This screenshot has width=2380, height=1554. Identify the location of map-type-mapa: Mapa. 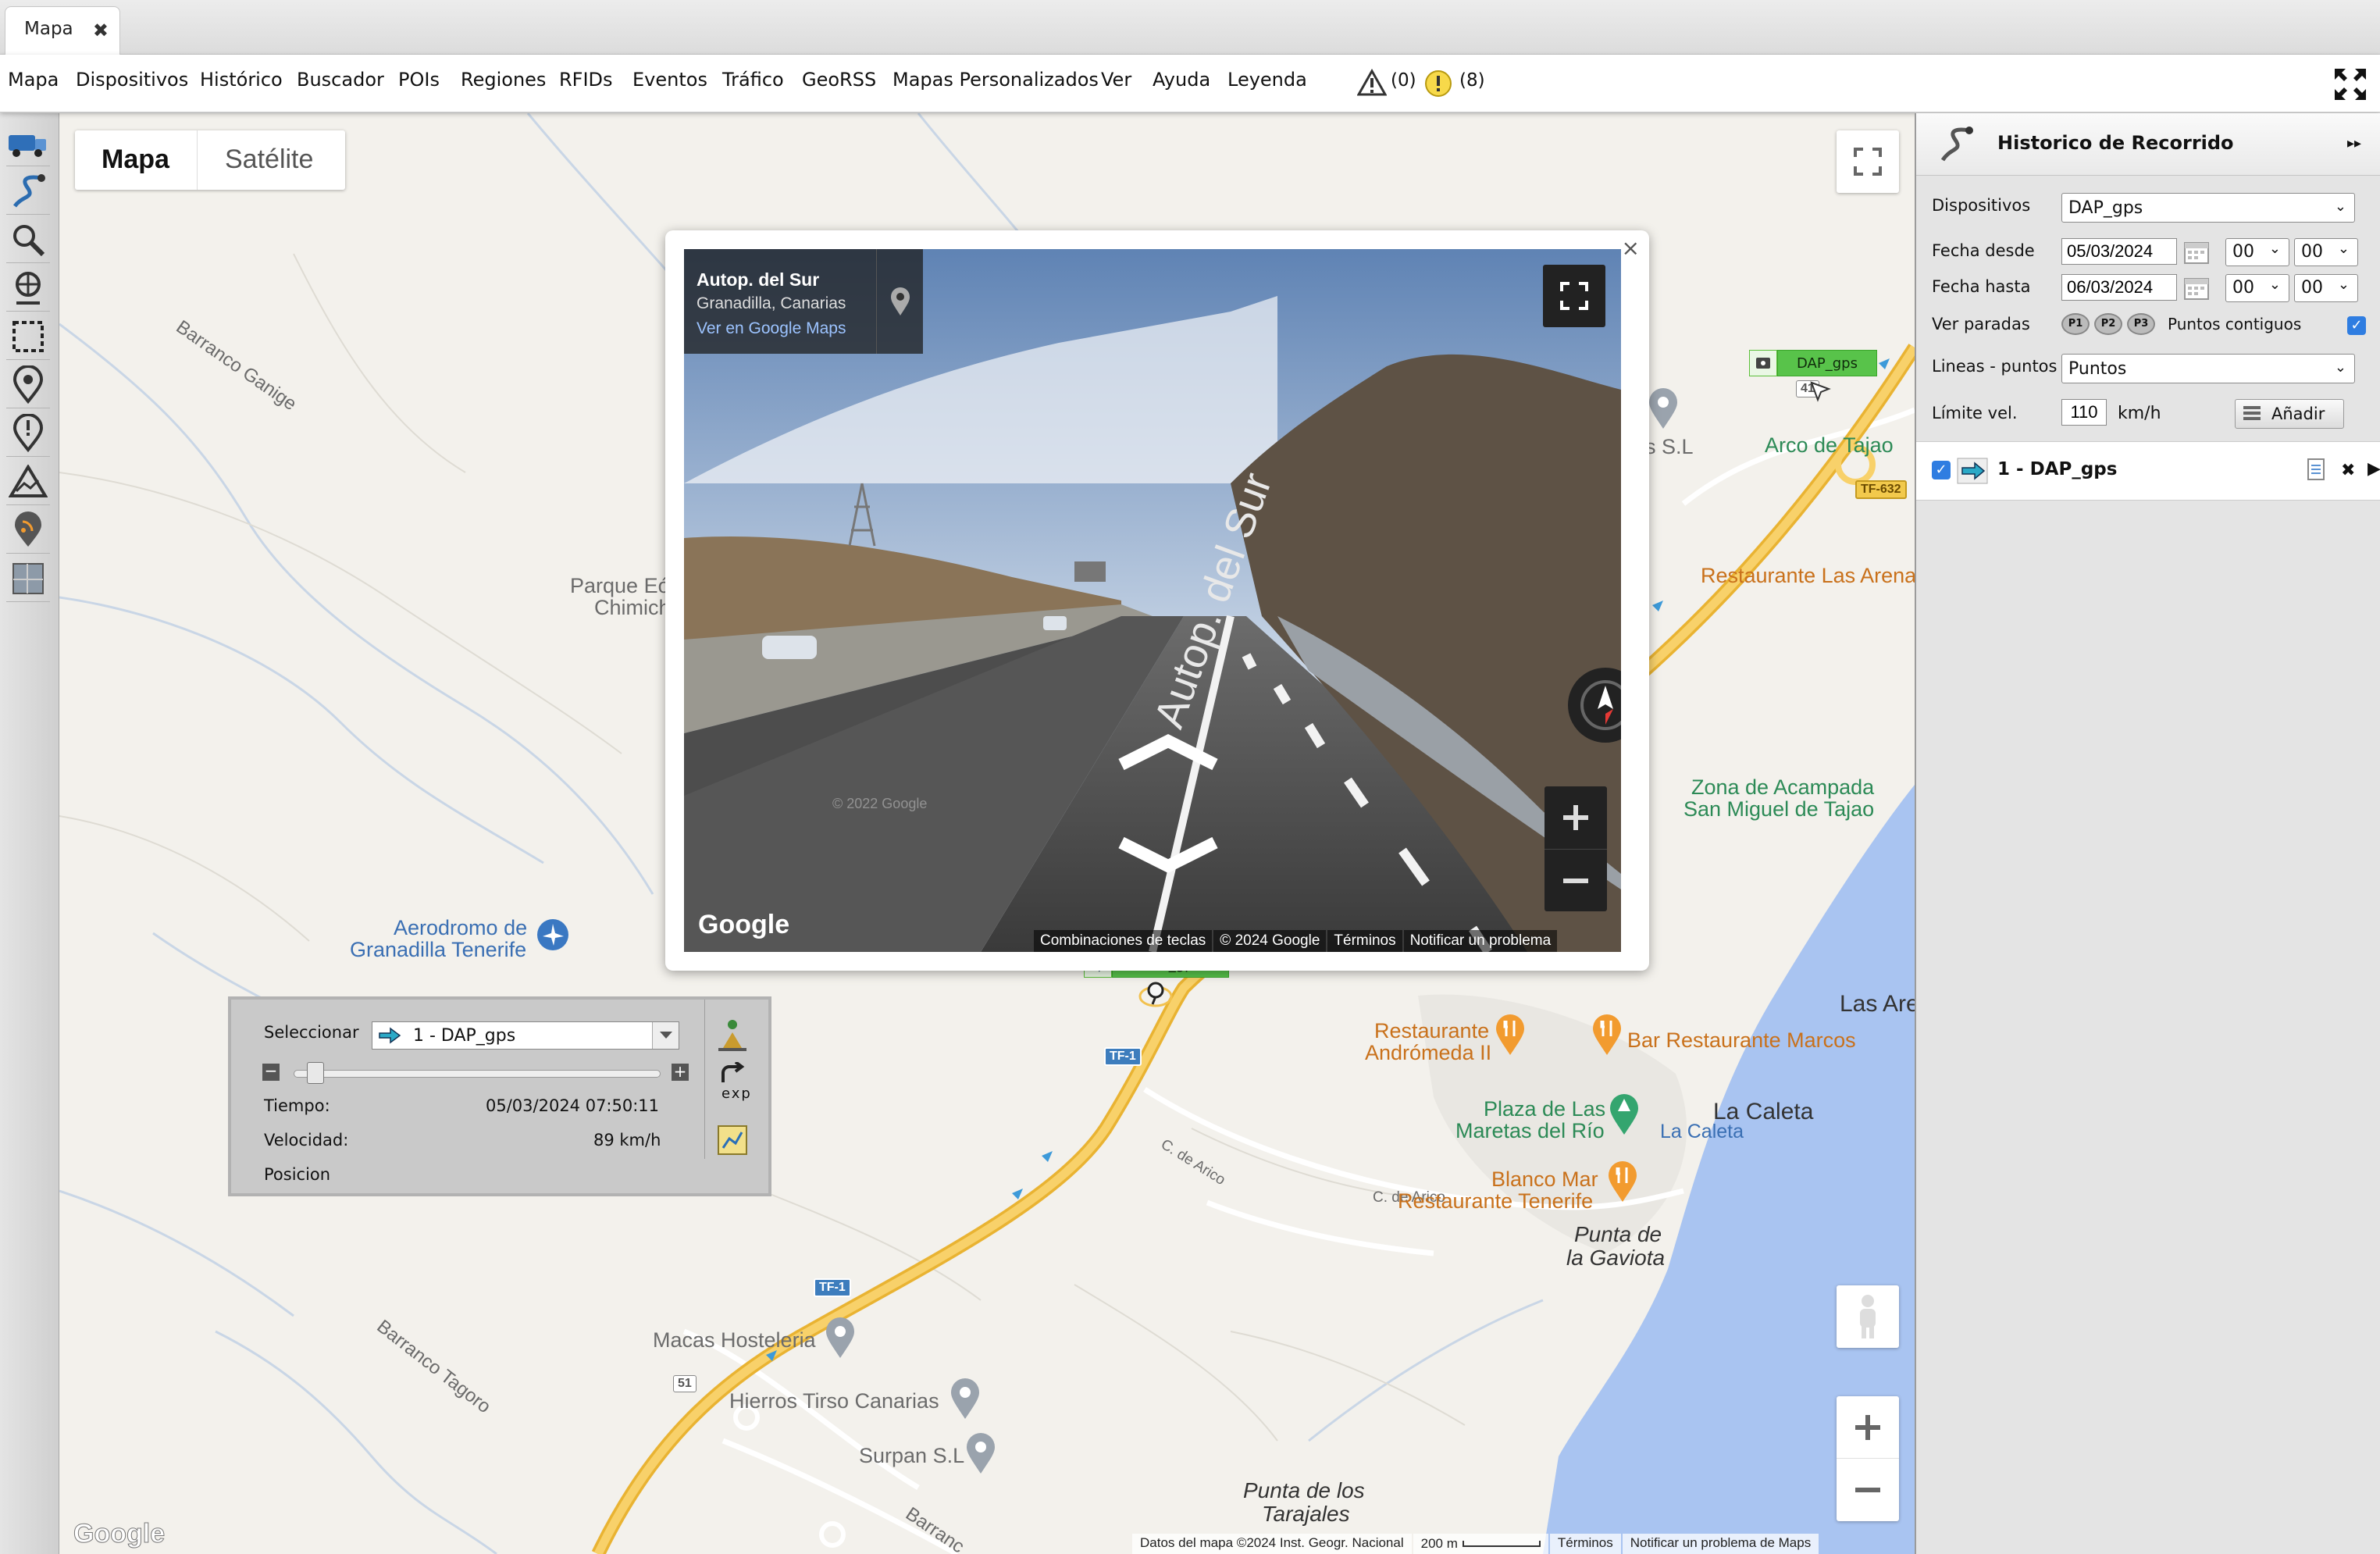
(135, 159).